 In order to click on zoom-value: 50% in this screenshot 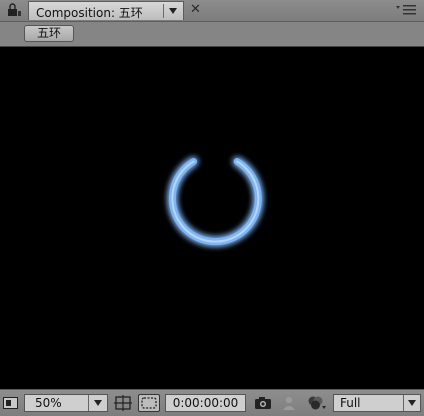, I will do `click(48, 403)`.